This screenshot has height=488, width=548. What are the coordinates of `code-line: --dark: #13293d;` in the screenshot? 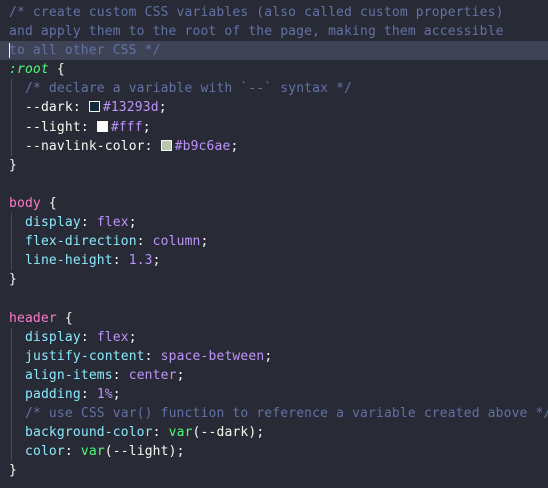 It's located at (274, 108).